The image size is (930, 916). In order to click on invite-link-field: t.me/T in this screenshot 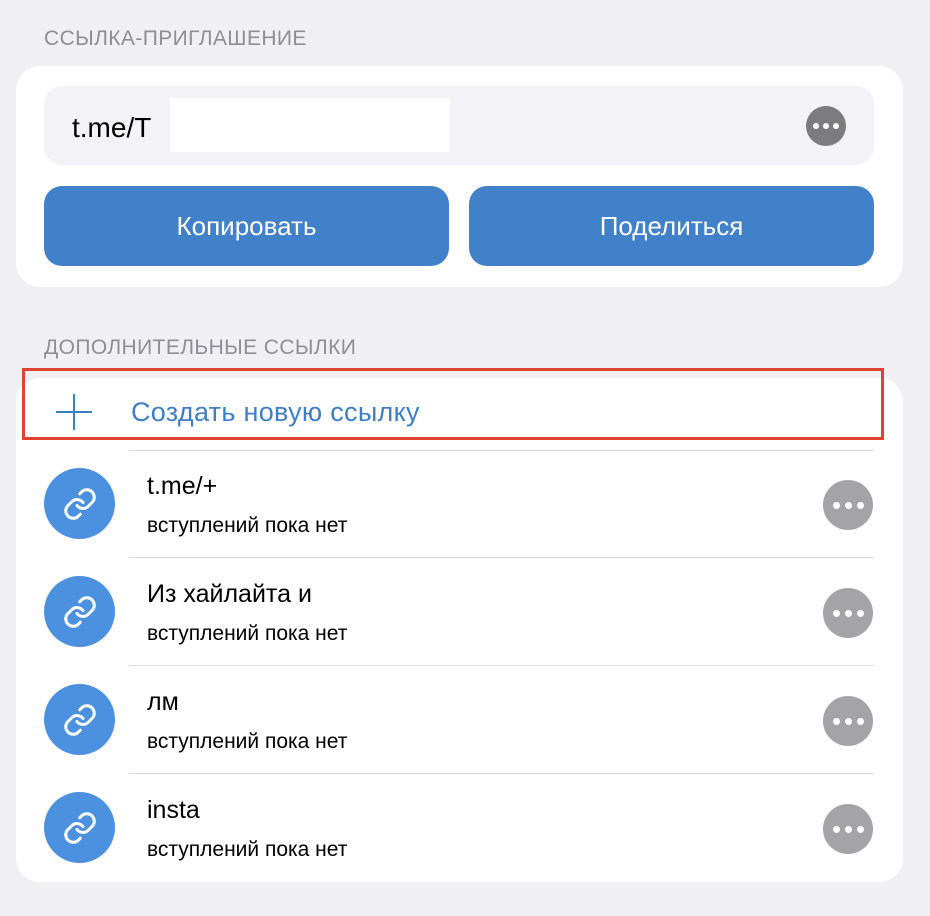, I will do `click(459, 125)`.